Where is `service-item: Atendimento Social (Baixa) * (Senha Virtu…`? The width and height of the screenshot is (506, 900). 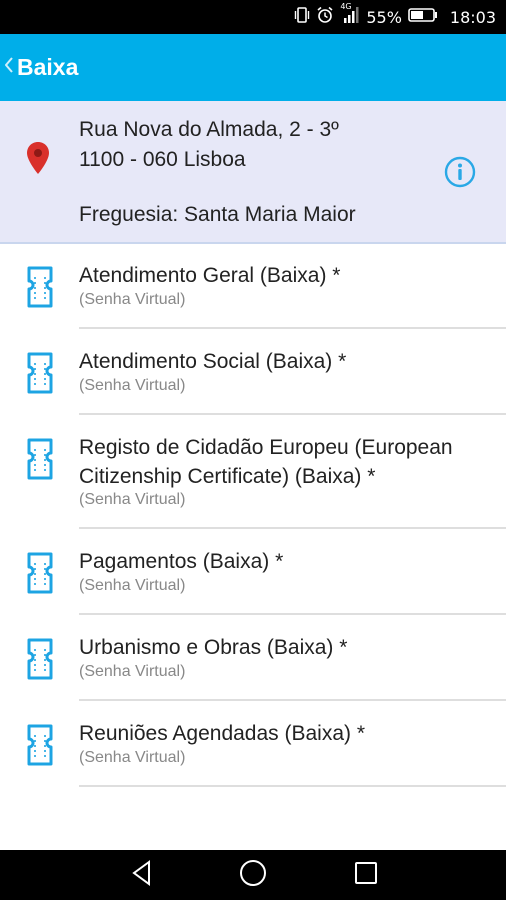 service-item: Atendimento Social (Baixa) * (Senha Virtu… is located at coordinates (253, 372).